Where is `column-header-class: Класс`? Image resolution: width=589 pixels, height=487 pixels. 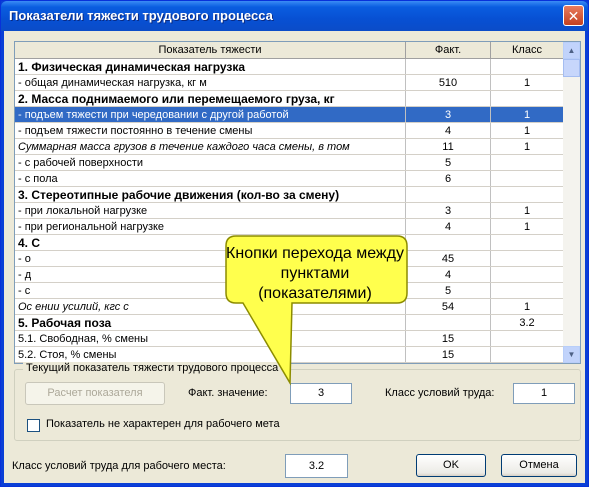
column-header-class: Класс is located at coordinates (527, 50).